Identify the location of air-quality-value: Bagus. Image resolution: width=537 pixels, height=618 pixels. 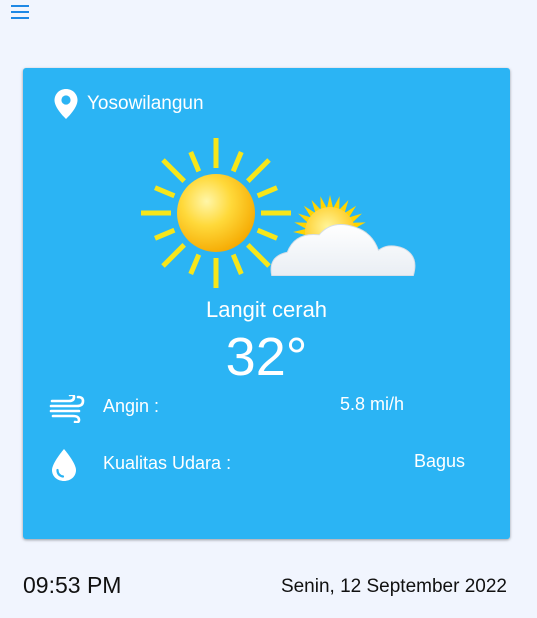
(440, 461).